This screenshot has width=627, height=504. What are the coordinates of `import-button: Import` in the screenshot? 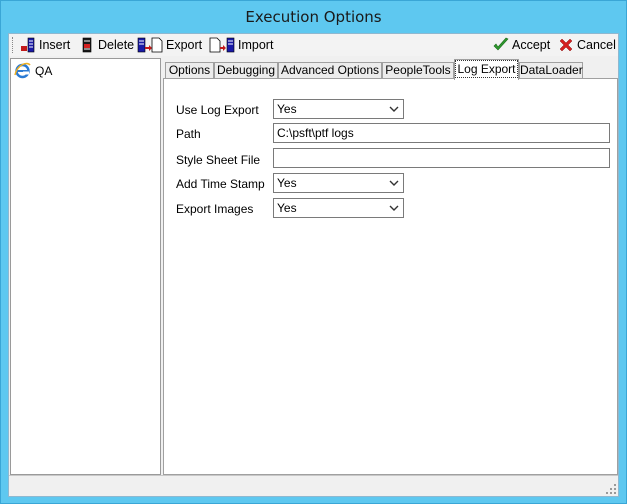 It's located at (241, 45).